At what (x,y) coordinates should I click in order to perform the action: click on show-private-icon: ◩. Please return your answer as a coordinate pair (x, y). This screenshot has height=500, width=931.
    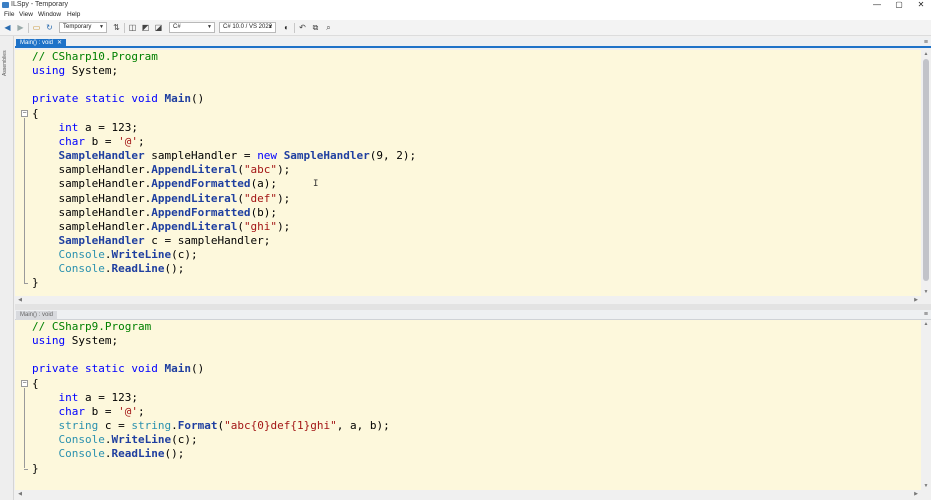
    Looking at the image, I should click on (145, 27).